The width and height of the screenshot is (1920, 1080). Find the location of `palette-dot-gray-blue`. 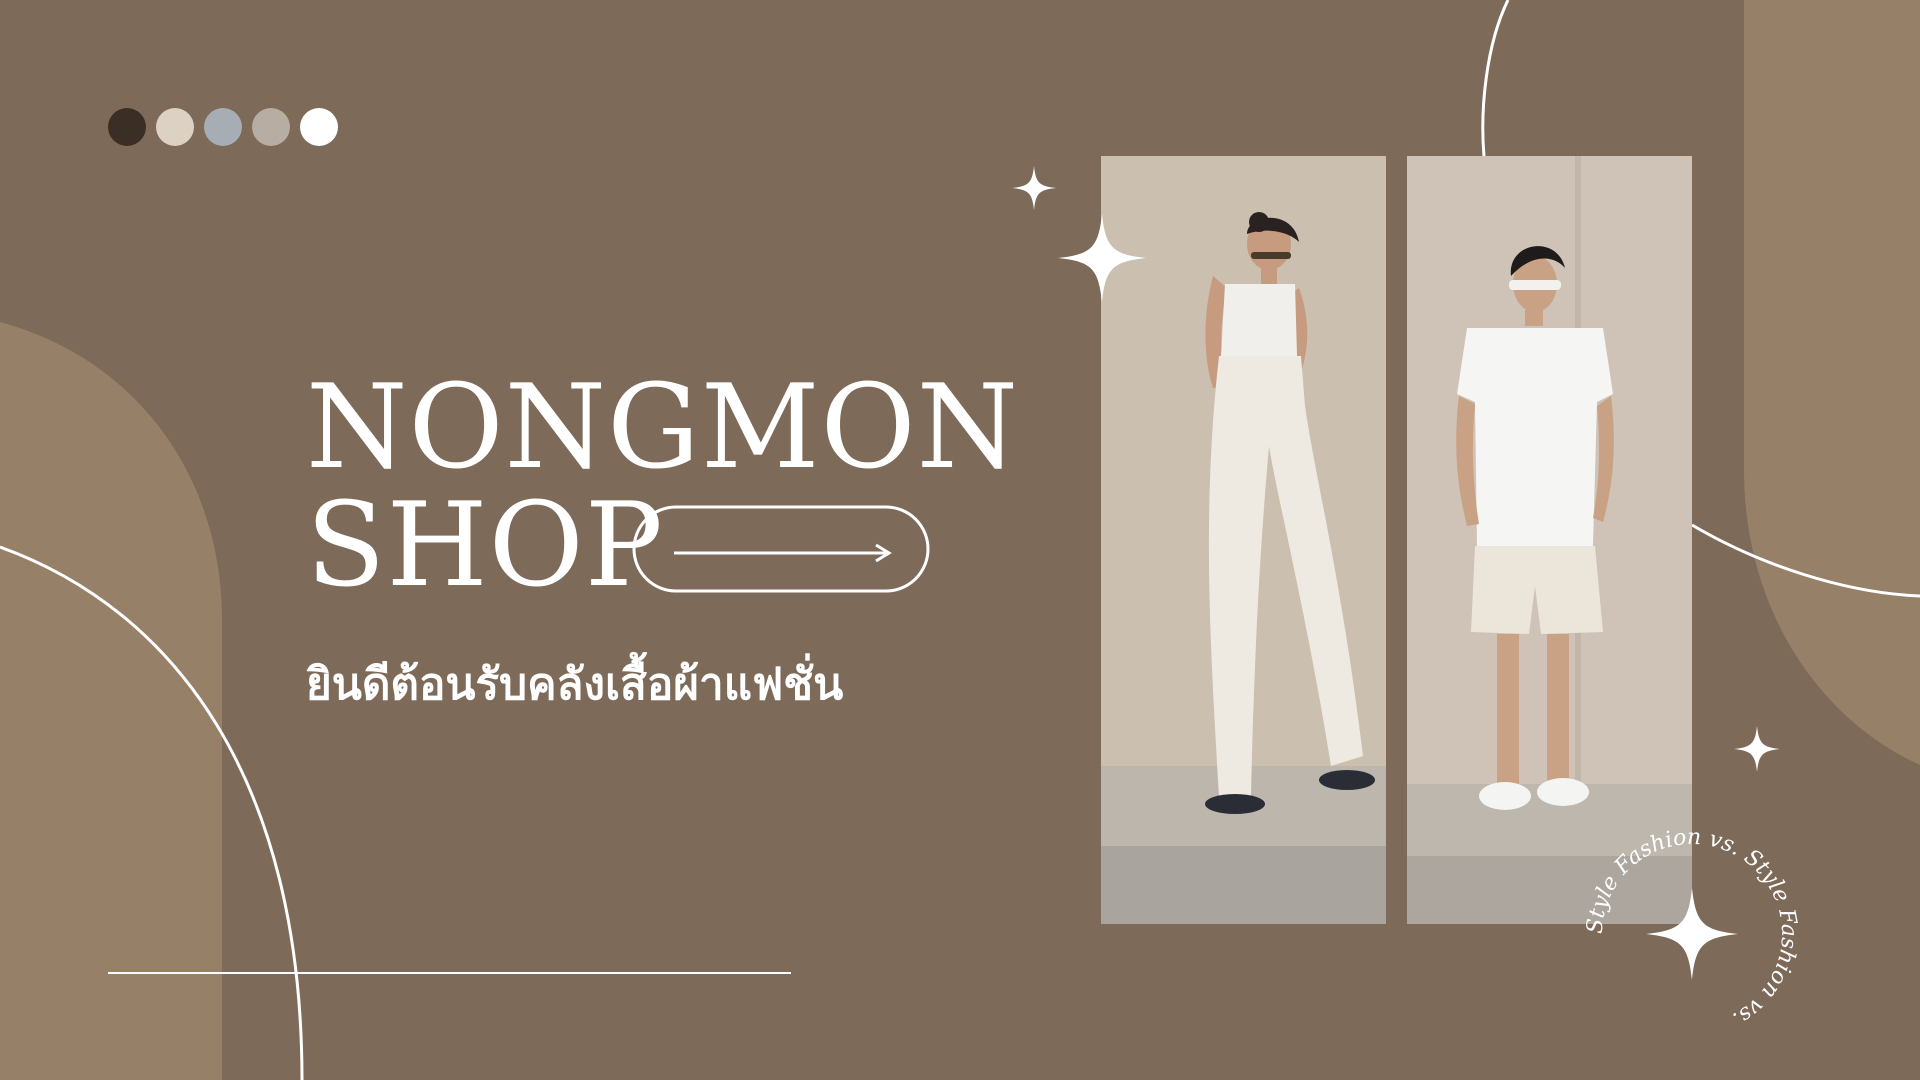

palette-dot-gray-blue is located at coordinates (223, 127).